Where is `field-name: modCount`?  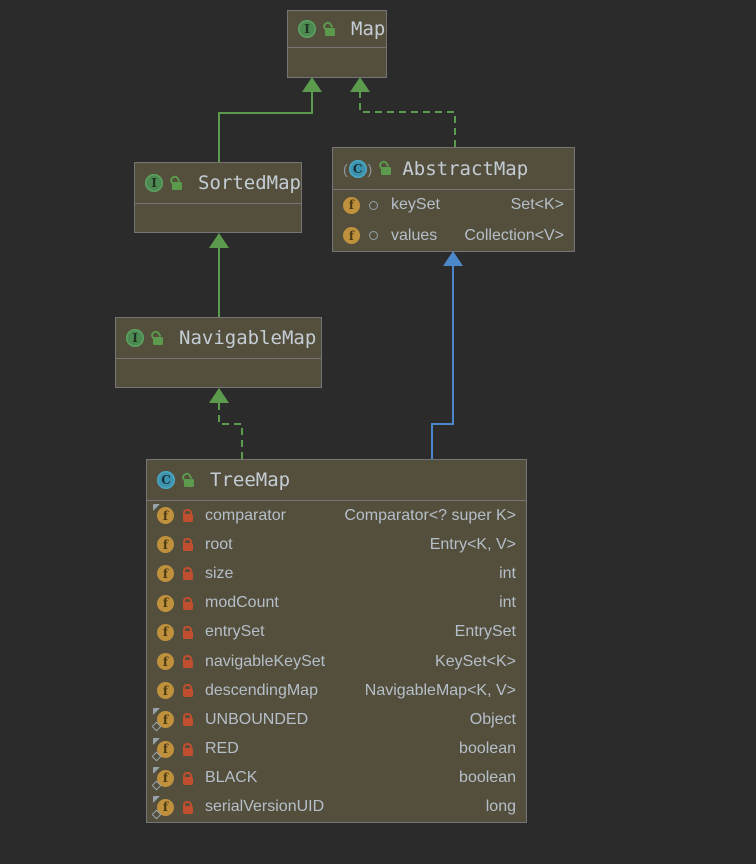
field-name: modCount is located at coordinates (242, 603).